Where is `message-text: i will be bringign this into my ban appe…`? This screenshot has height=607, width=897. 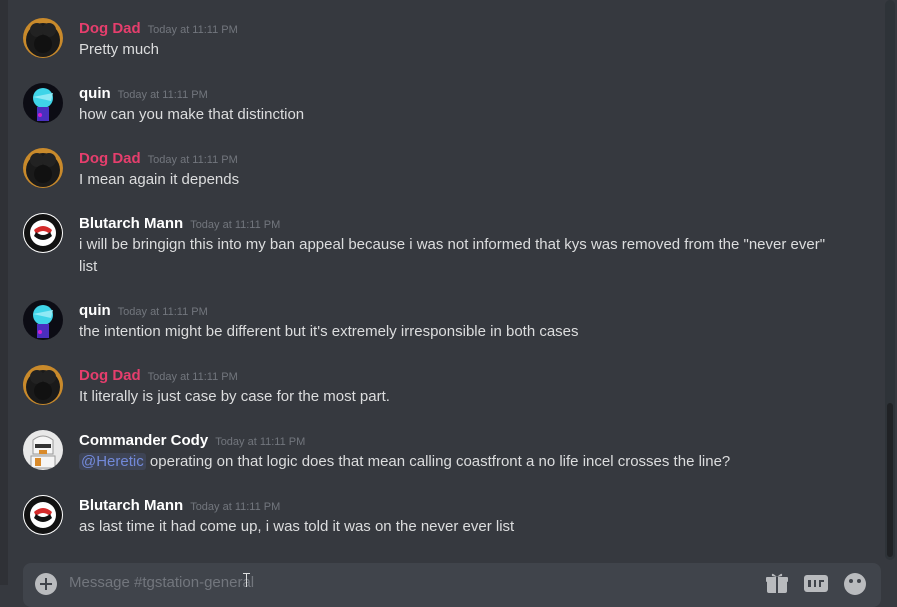 message-text: i will be bringign this into my ban appe… is located at coordinates (452, 255).